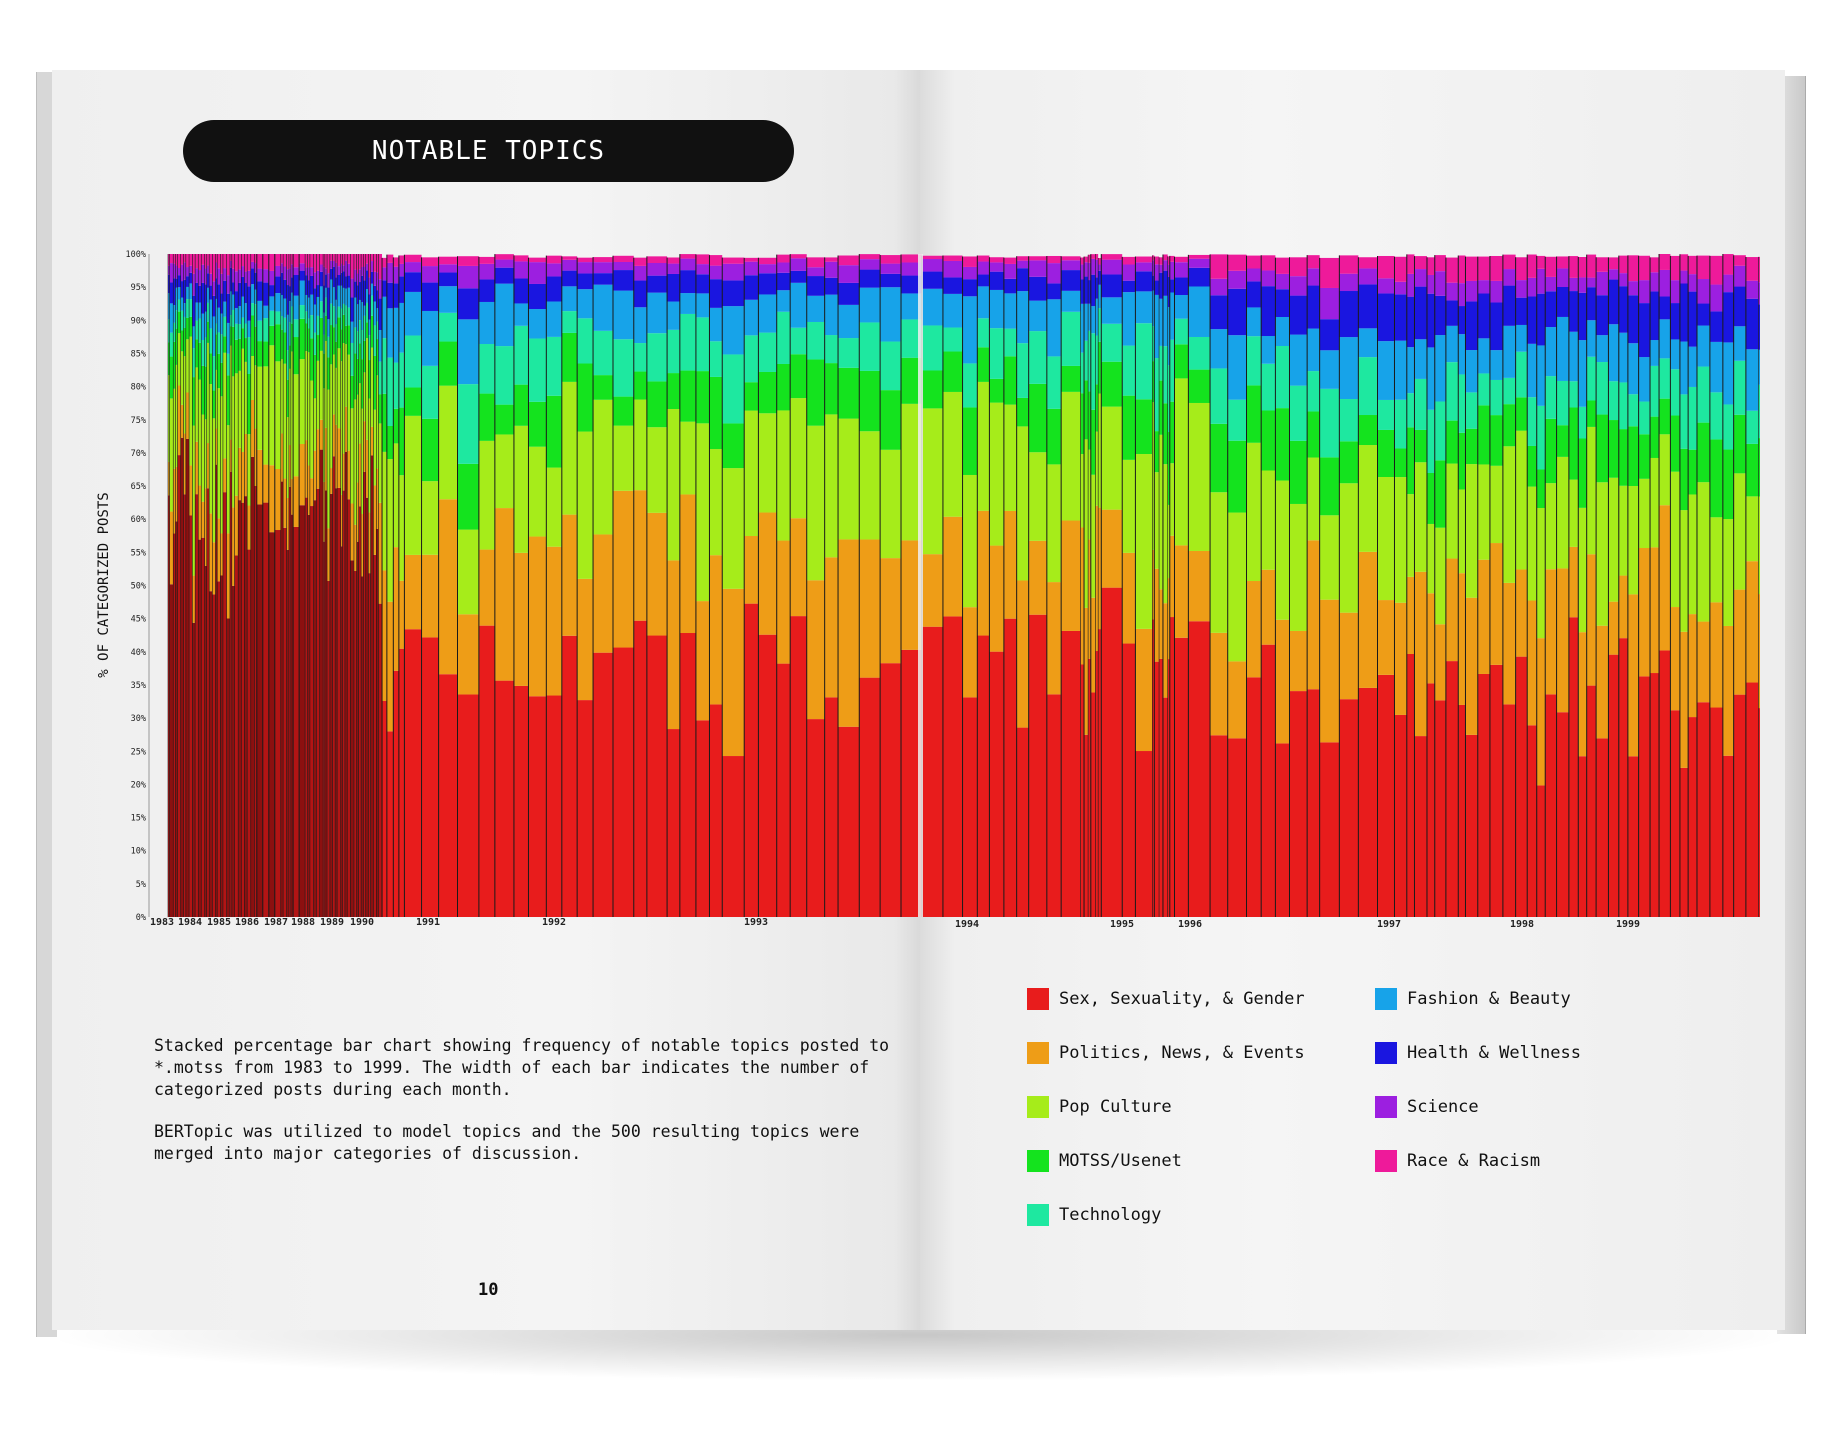 This screenshot has width=1833, height=1436. Describe the element at coordinates (1386, 999) in the screenshot. I see `legend-swatch` at that location.